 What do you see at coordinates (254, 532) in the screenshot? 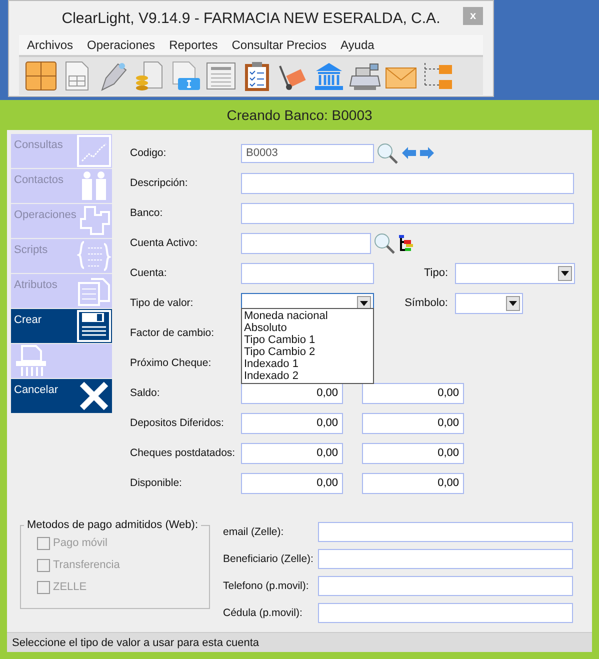
I see `field-label: email (Zelle):` at bounding box center [254, 532].